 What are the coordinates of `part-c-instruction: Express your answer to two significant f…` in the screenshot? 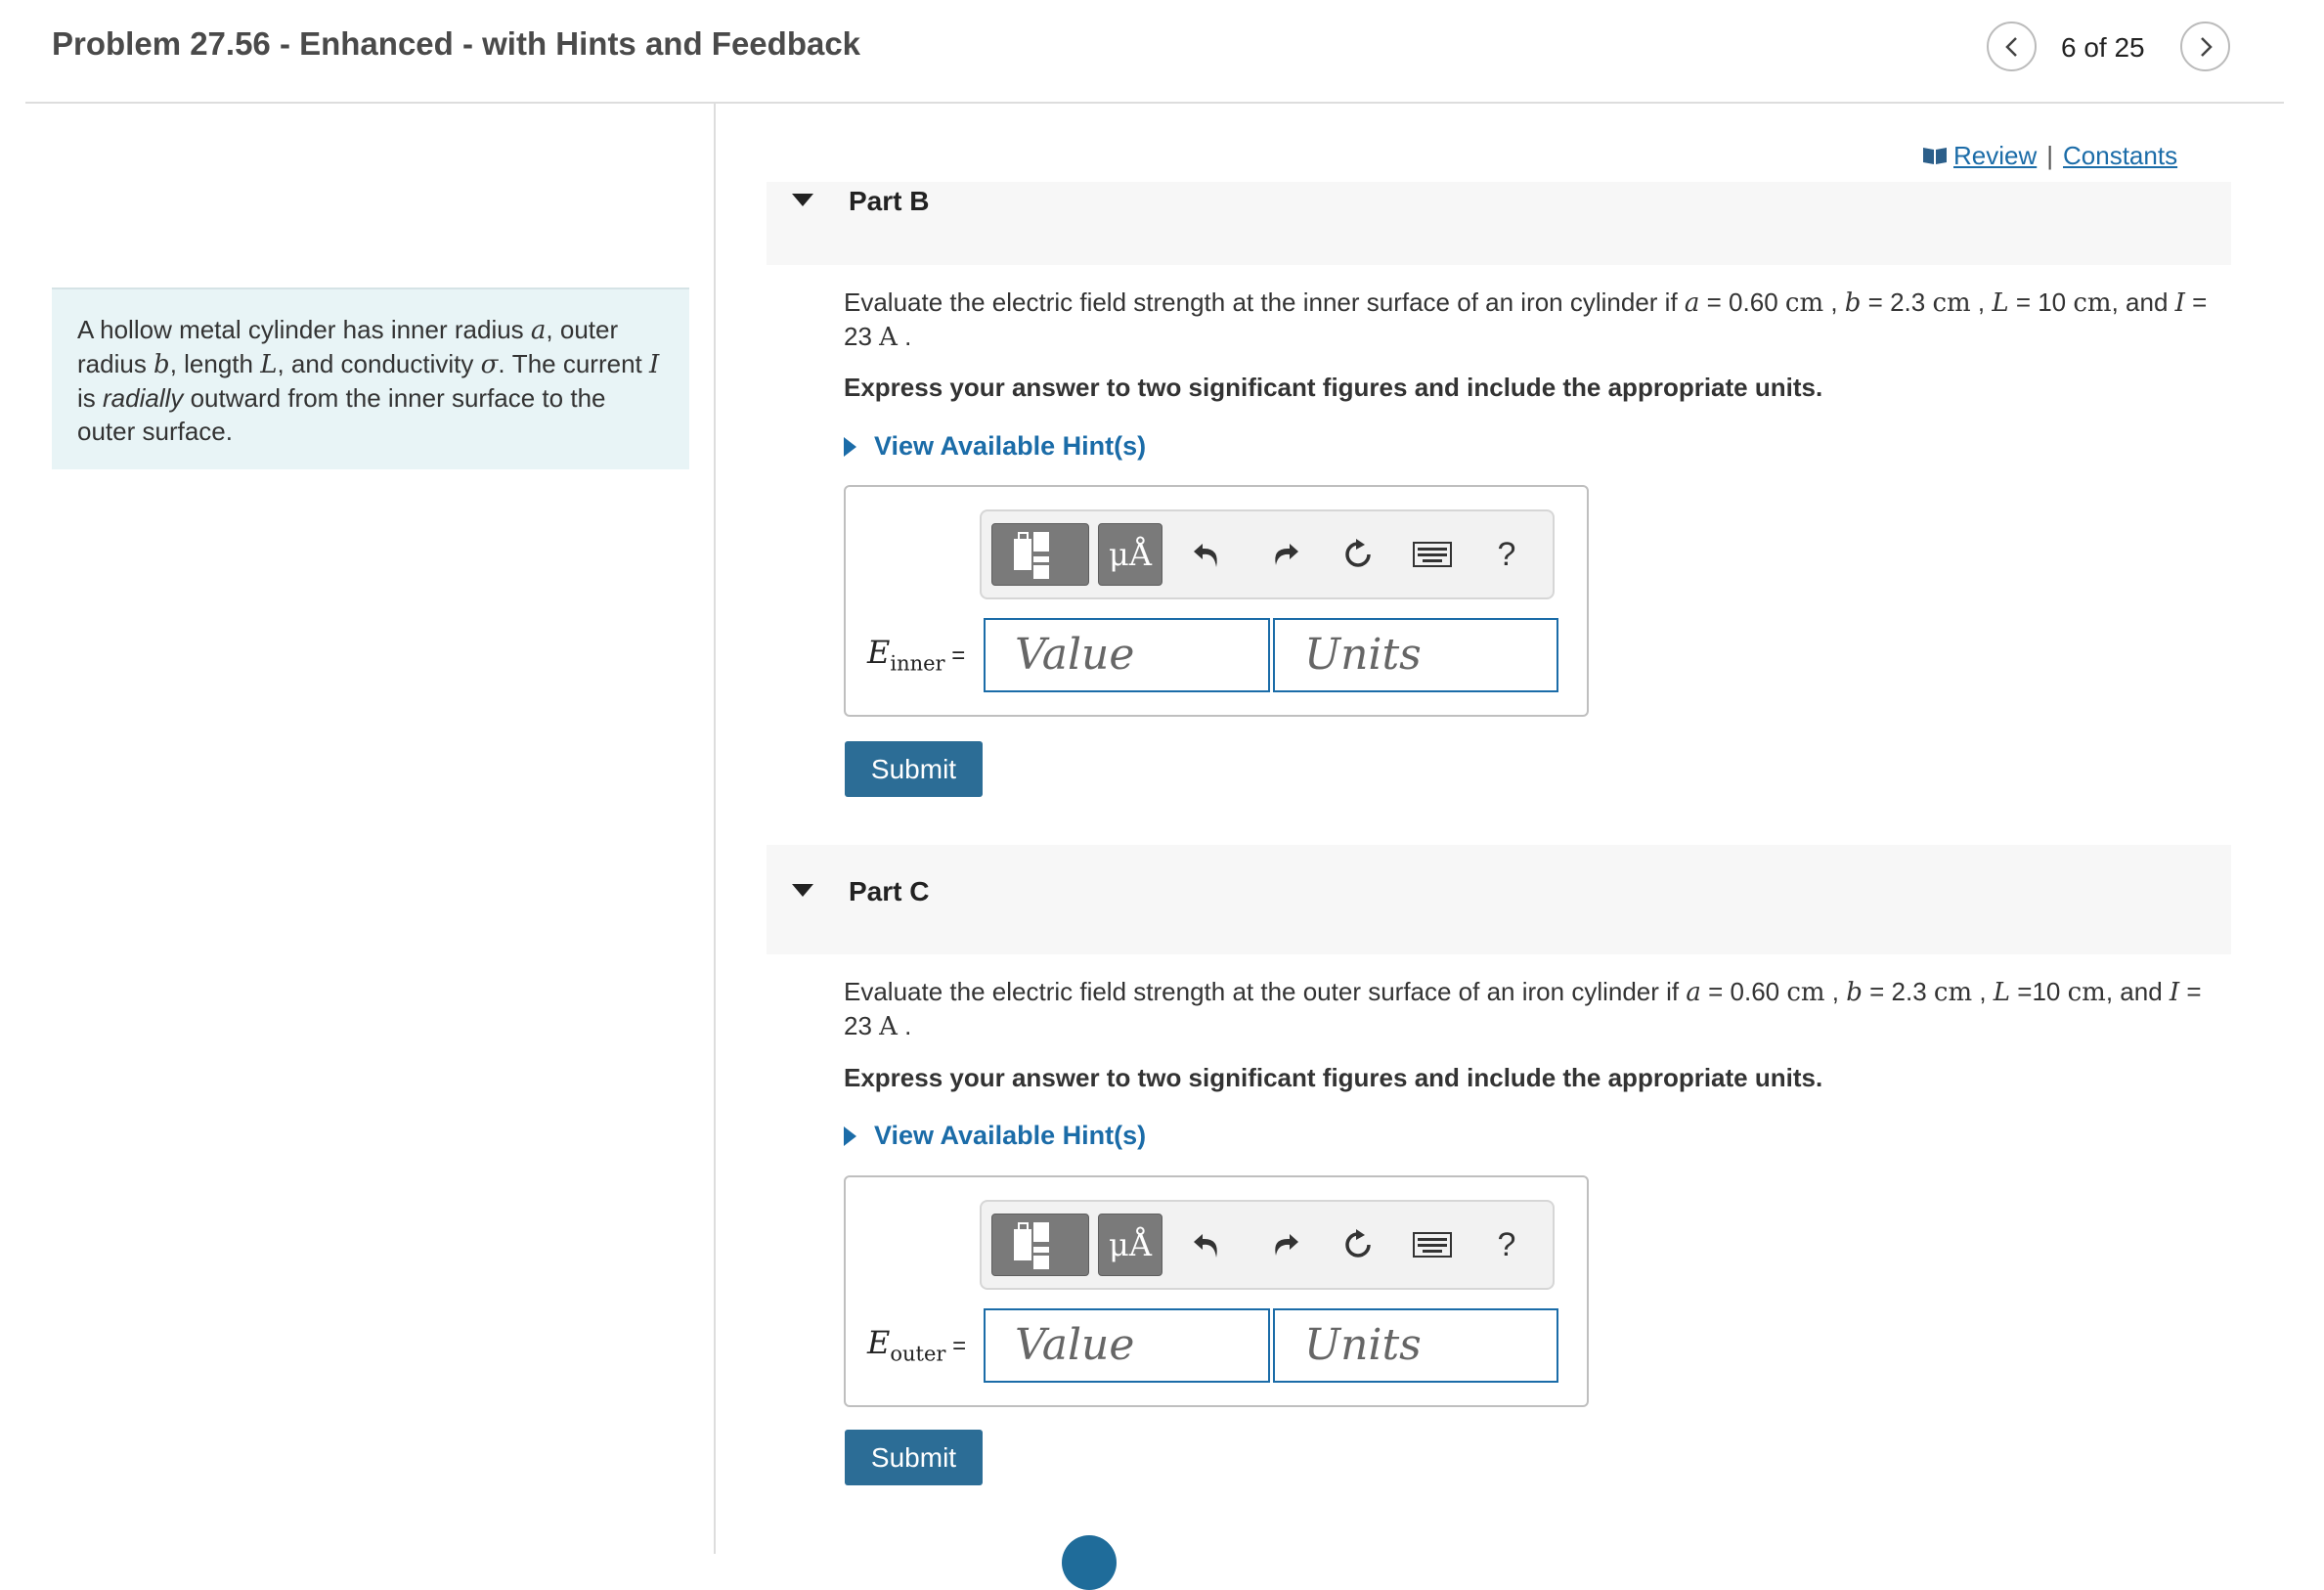 It's located at (1333, 1077).